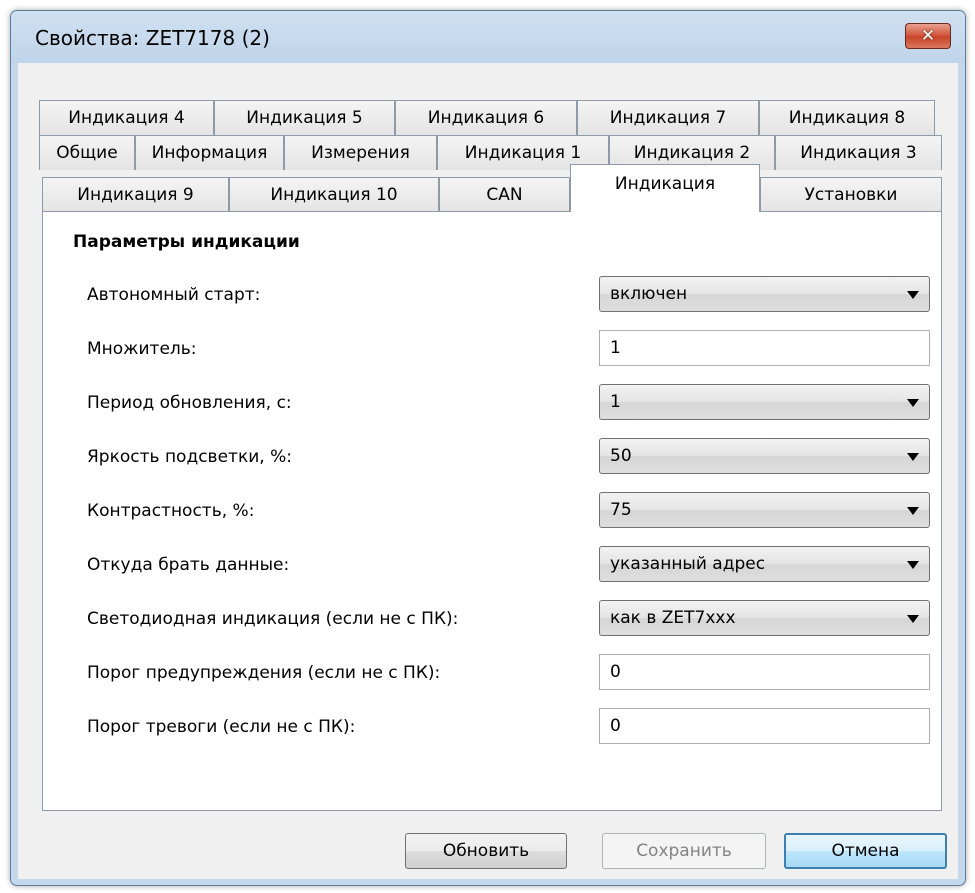  Describe the element at coordinates (621, 456) in the screenshot. I see `combo-value: 50` at that location.